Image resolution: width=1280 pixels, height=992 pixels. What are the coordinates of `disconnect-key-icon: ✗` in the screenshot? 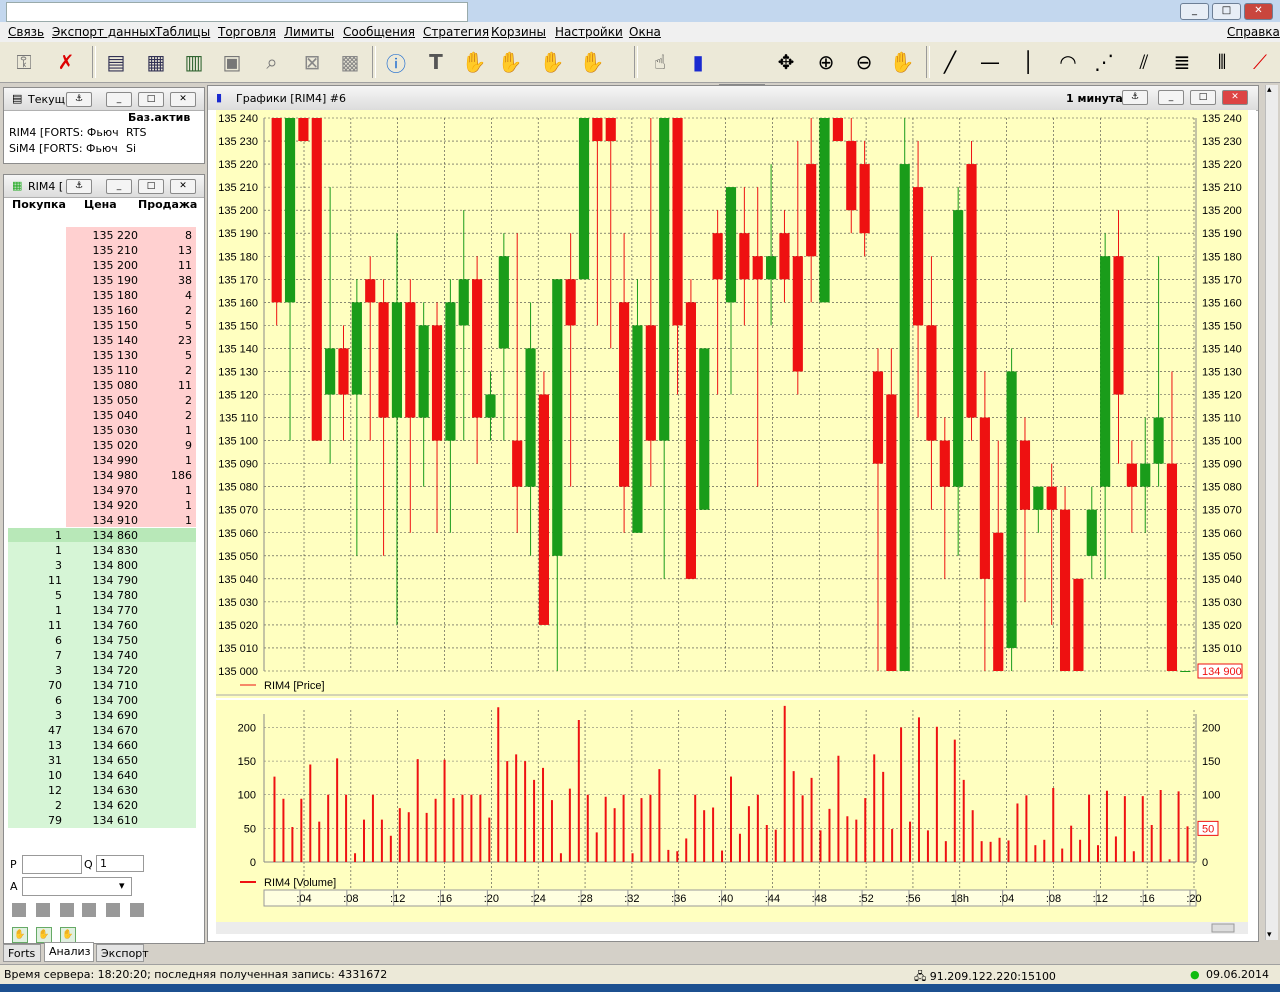 It's located at (66, 62).